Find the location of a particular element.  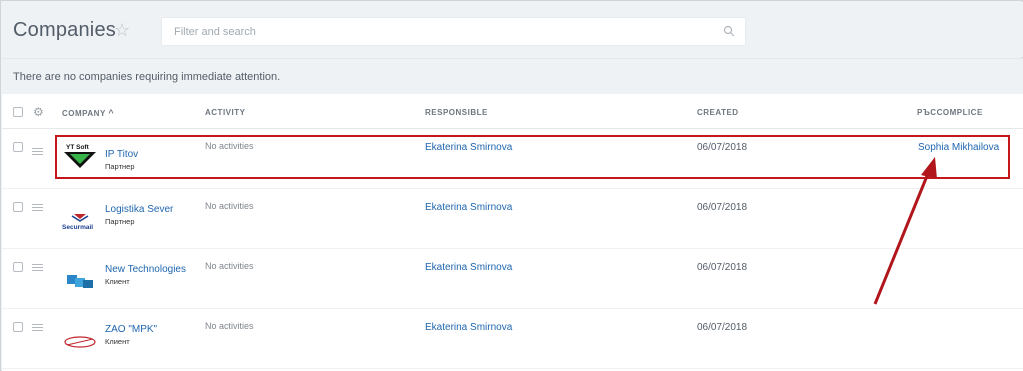

annotation-arrow is located at coordinates (905, 231).